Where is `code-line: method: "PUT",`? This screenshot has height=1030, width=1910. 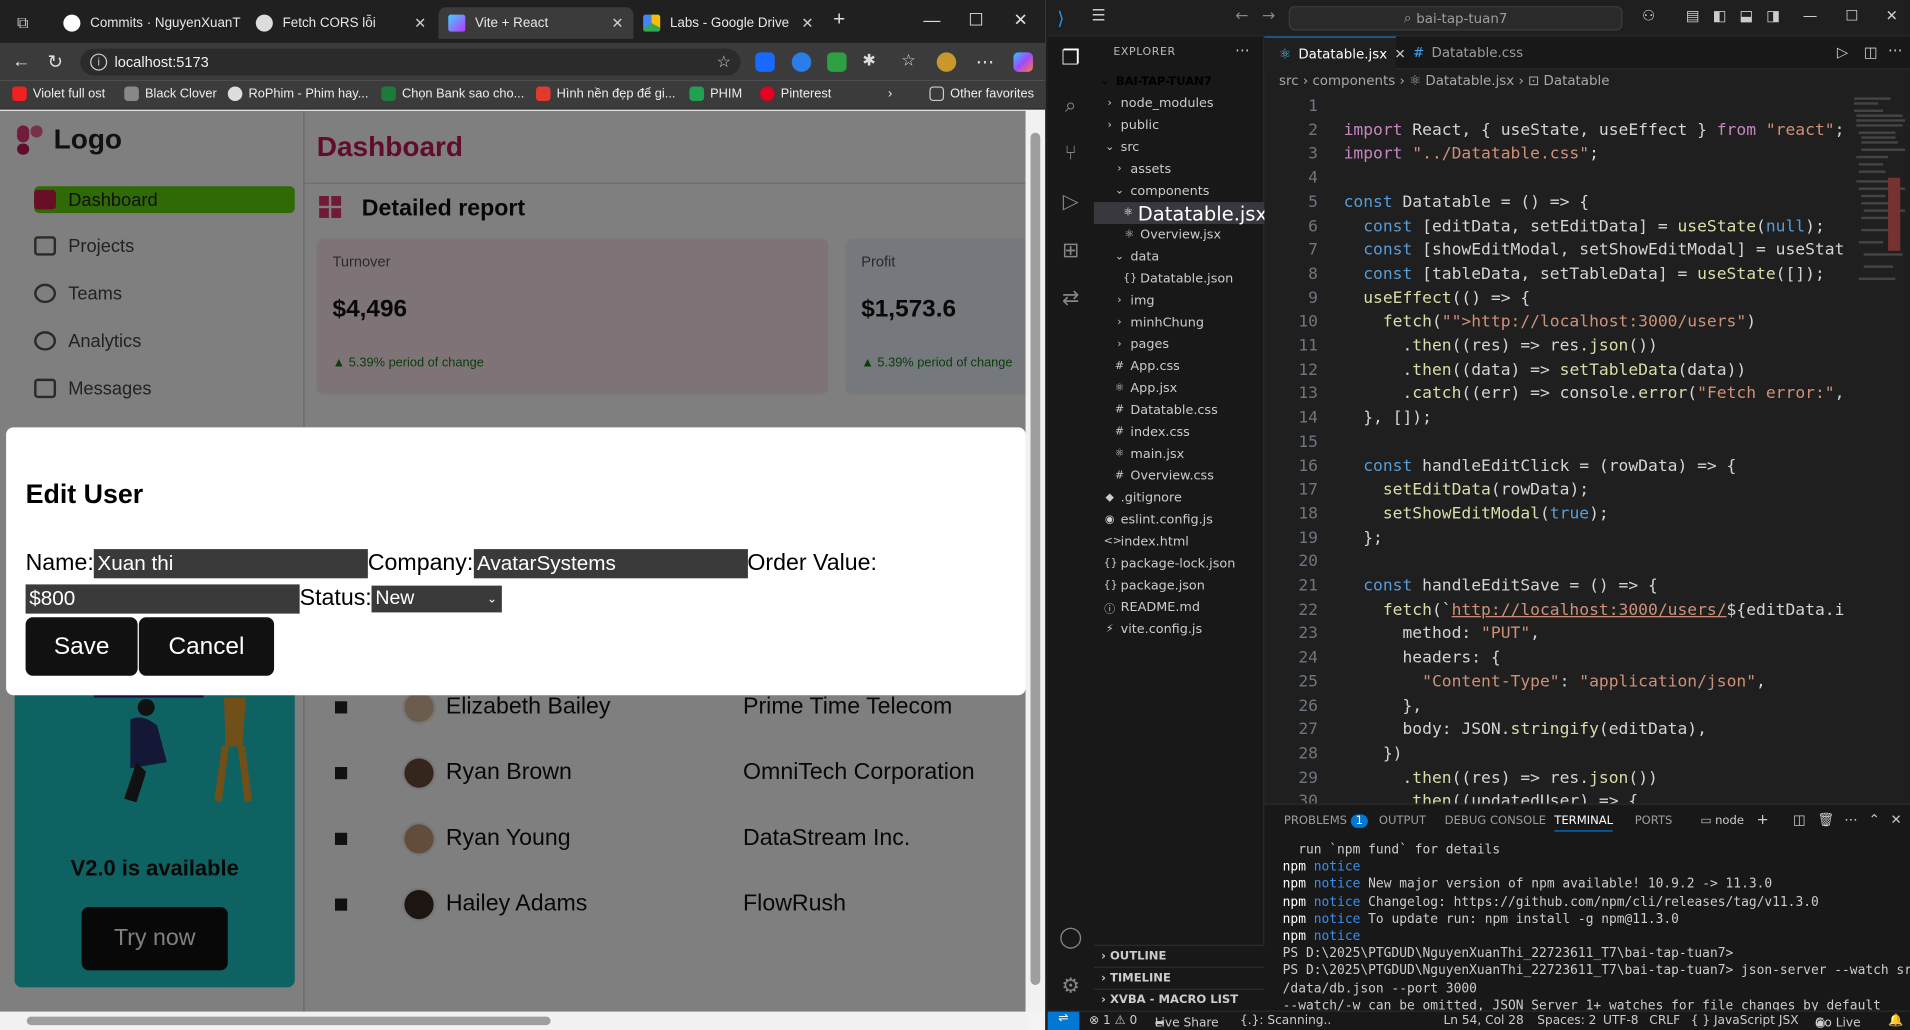 code-line: method: "PUT", is located at coordinates (1442, 635).